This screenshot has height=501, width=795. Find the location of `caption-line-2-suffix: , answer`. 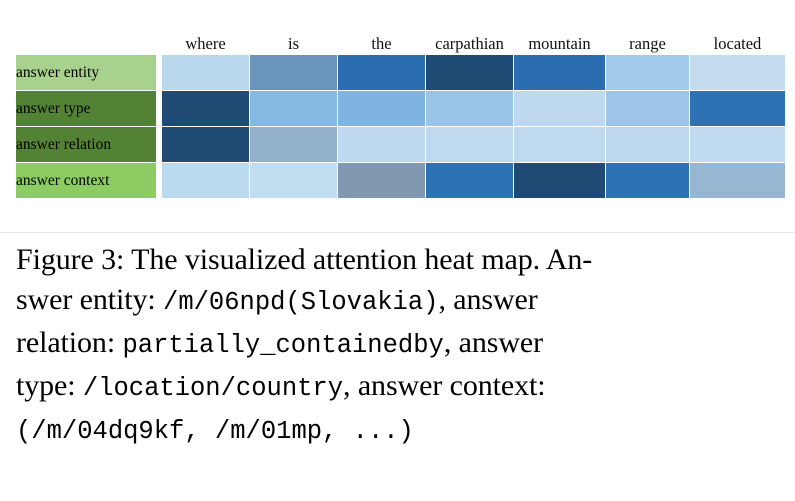

caption-line-2-suffix: , answer is located at coordinates (488, 299).